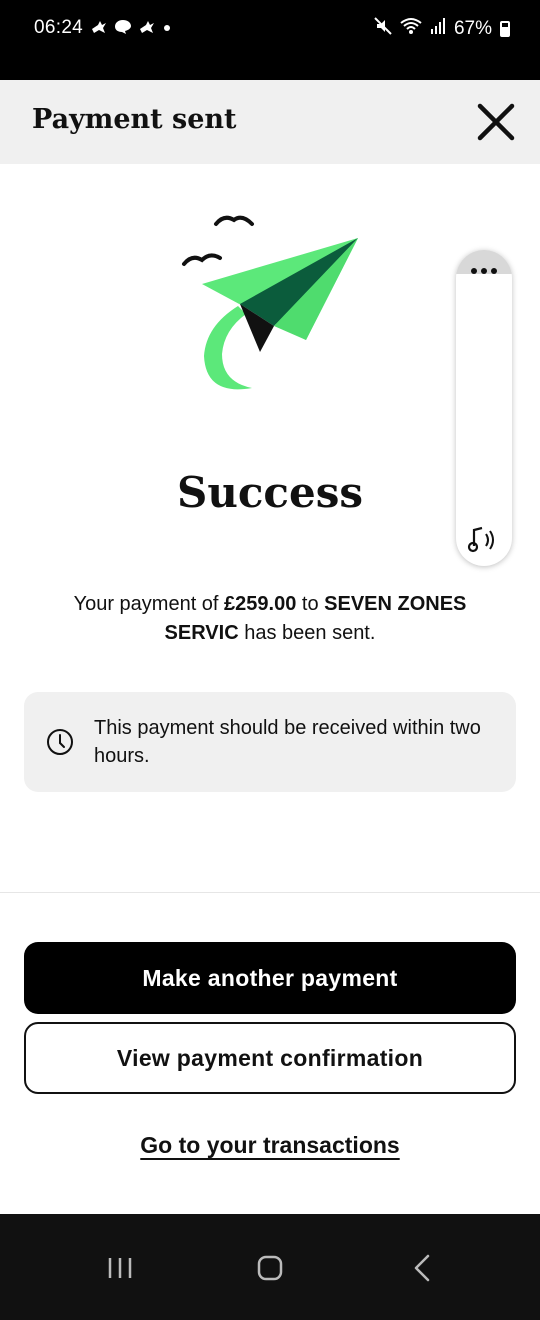 The height and width of the screenshot is (1320, 540). I want to click on status-time: 06:24, so click(59, 27).